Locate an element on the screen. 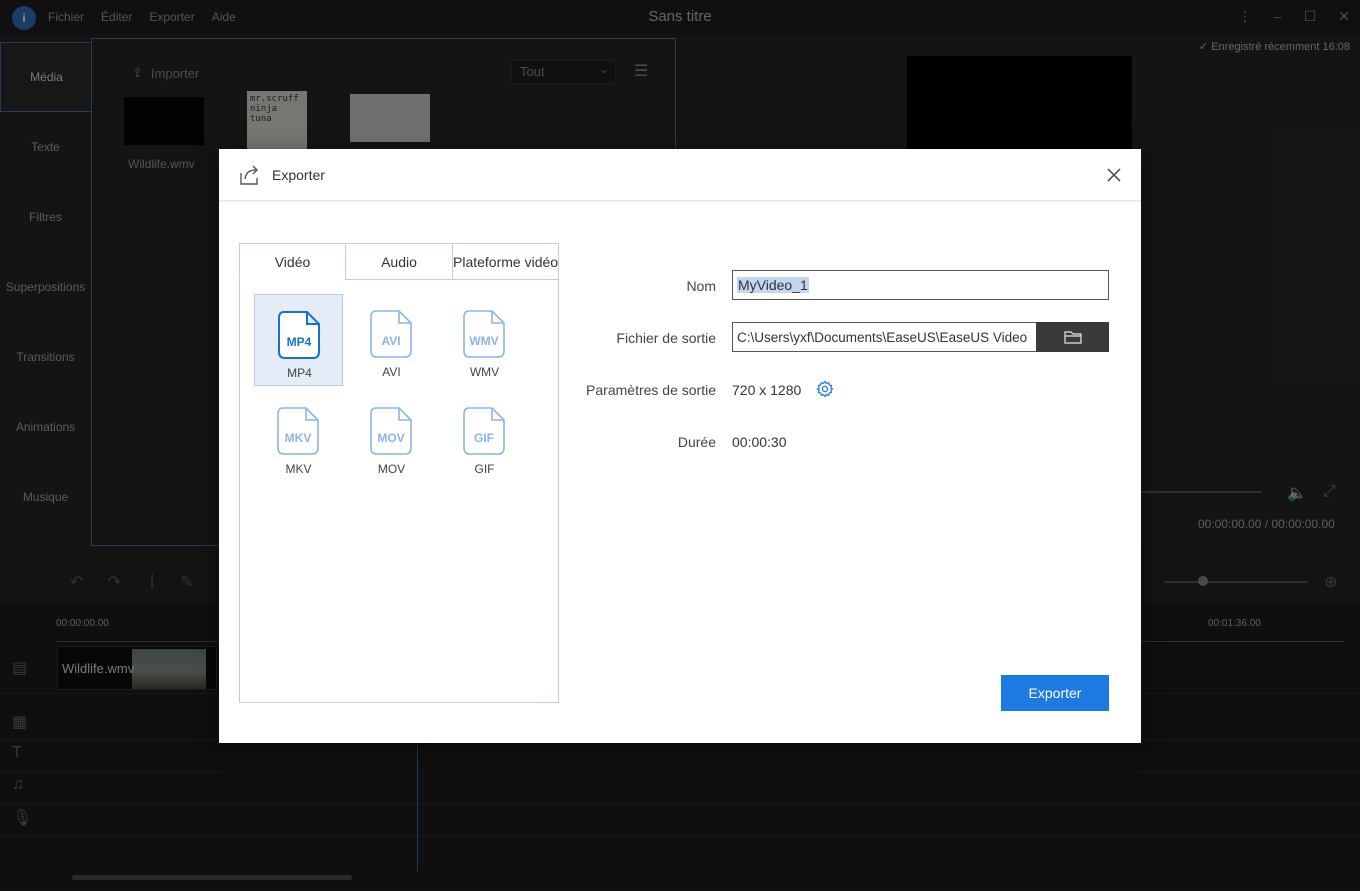 The image size is (1360, 891). name-input: MyVideo_1 is located at coordinates (920, 285).